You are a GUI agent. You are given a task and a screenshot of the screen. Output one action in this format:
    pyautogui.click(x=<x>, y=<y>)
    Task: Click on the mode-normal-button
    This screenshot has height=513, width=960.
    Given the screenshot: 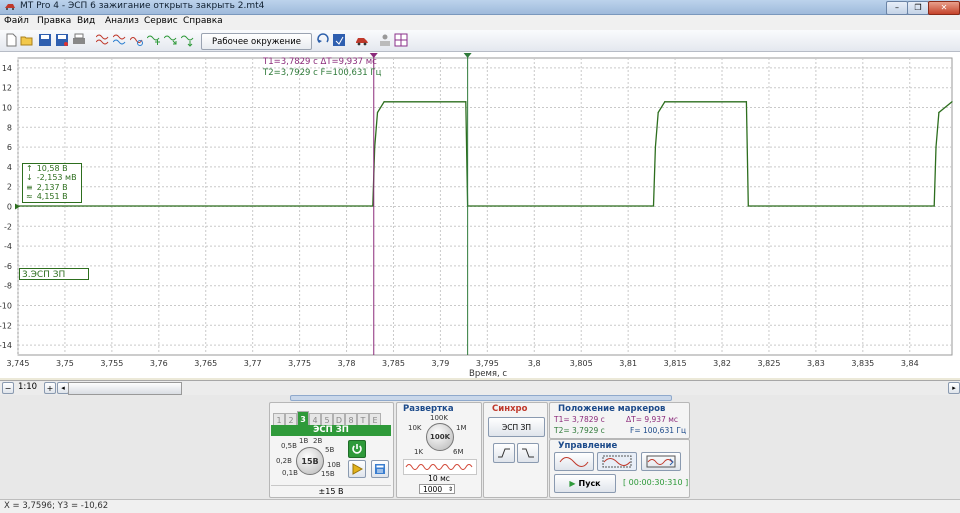 What is the action you would take?
    pyautogui.click(x=617, y=461)
    